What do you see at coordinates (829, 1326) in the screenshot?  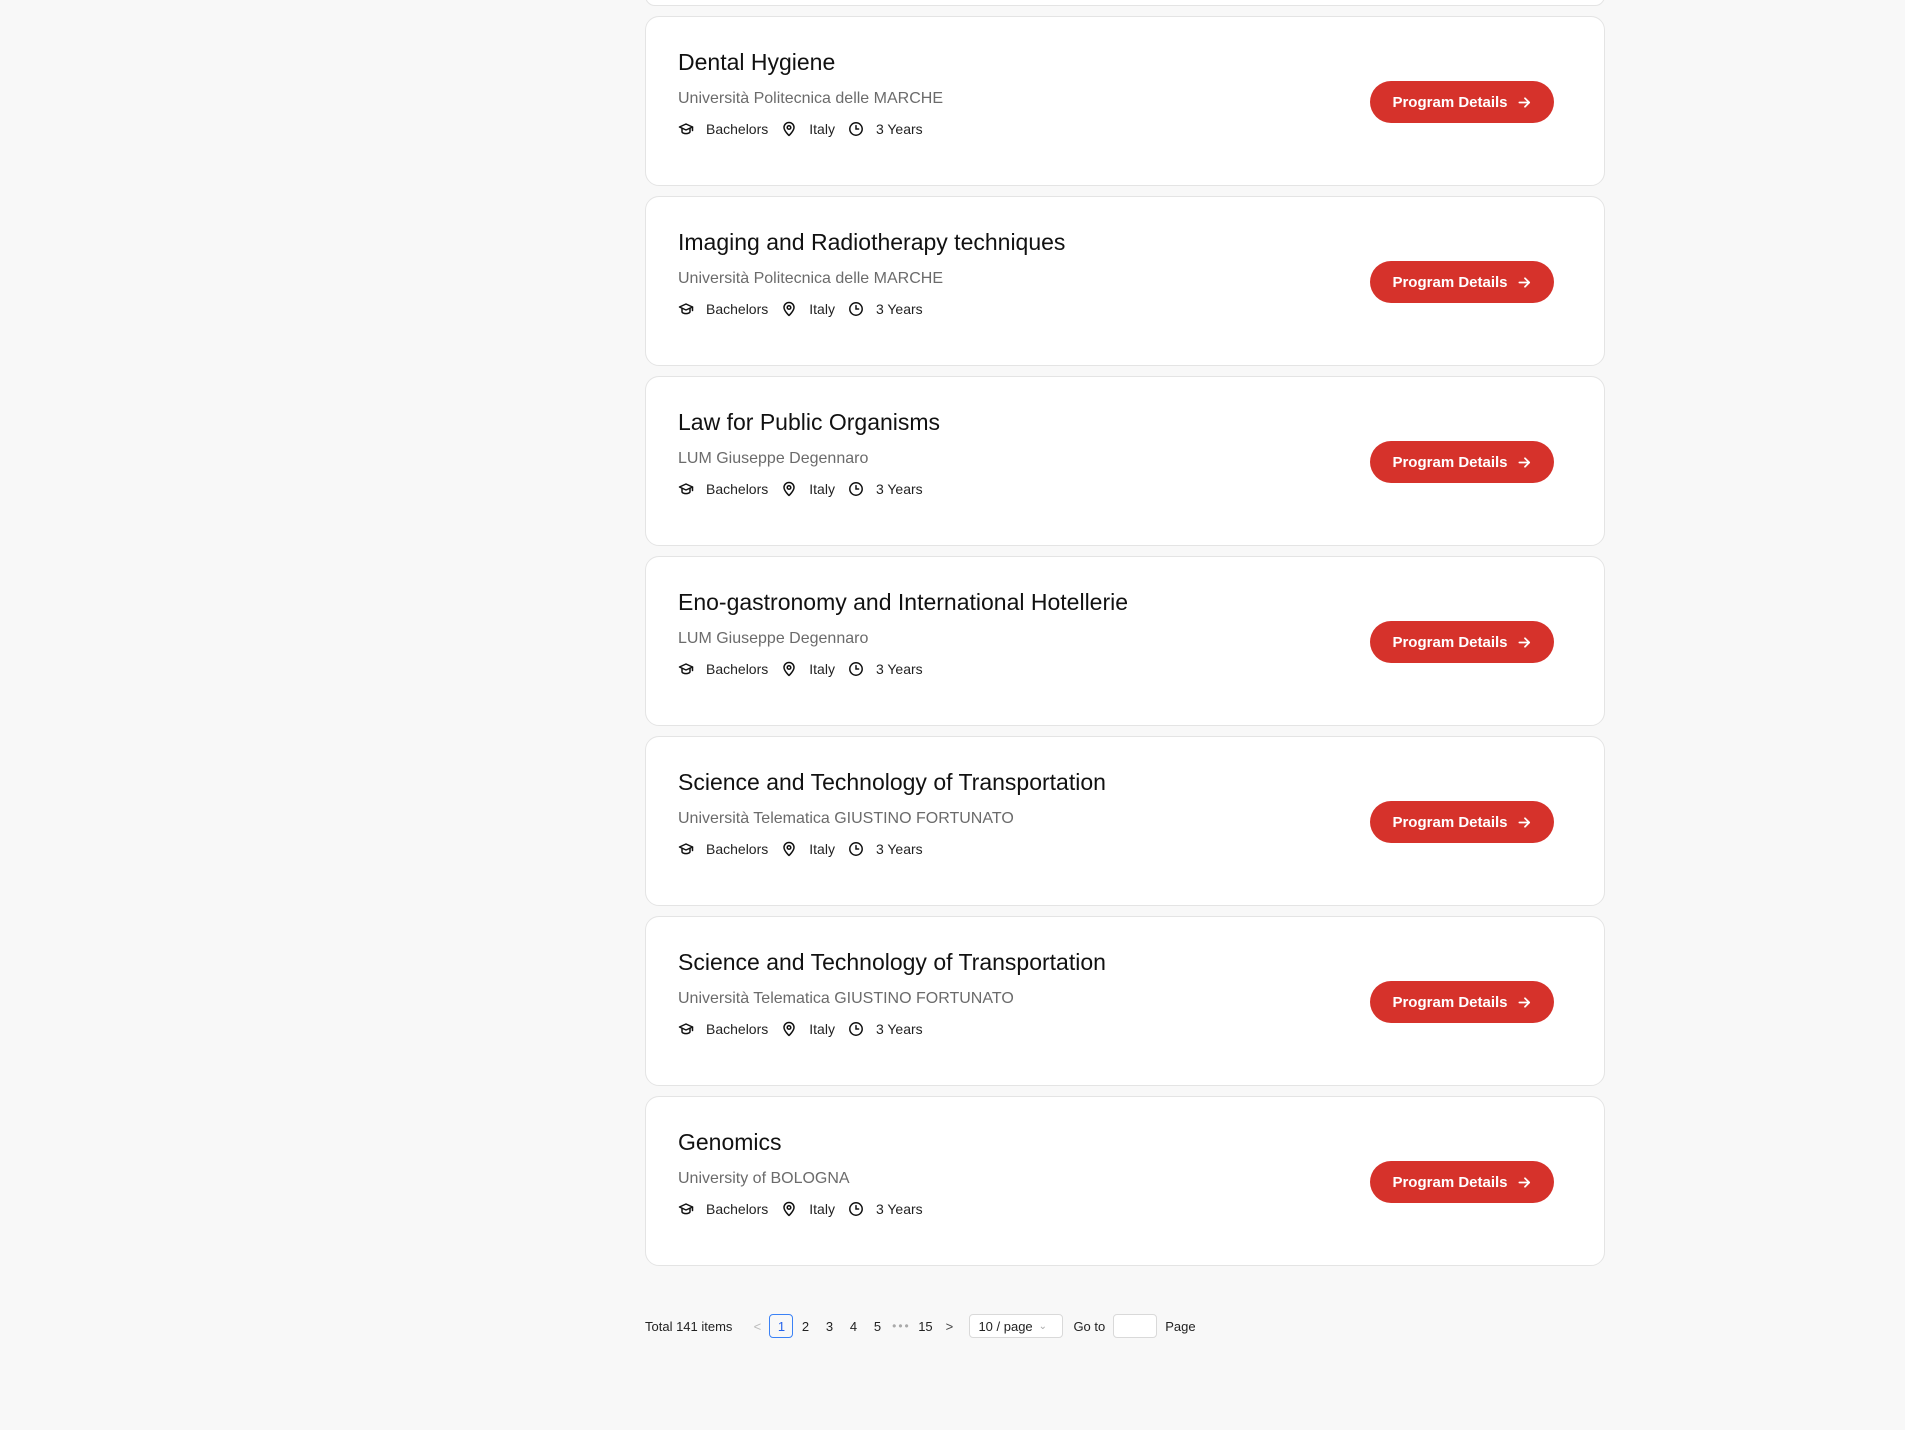 I see `page-3: 3` at bounding box center [829, 1326].